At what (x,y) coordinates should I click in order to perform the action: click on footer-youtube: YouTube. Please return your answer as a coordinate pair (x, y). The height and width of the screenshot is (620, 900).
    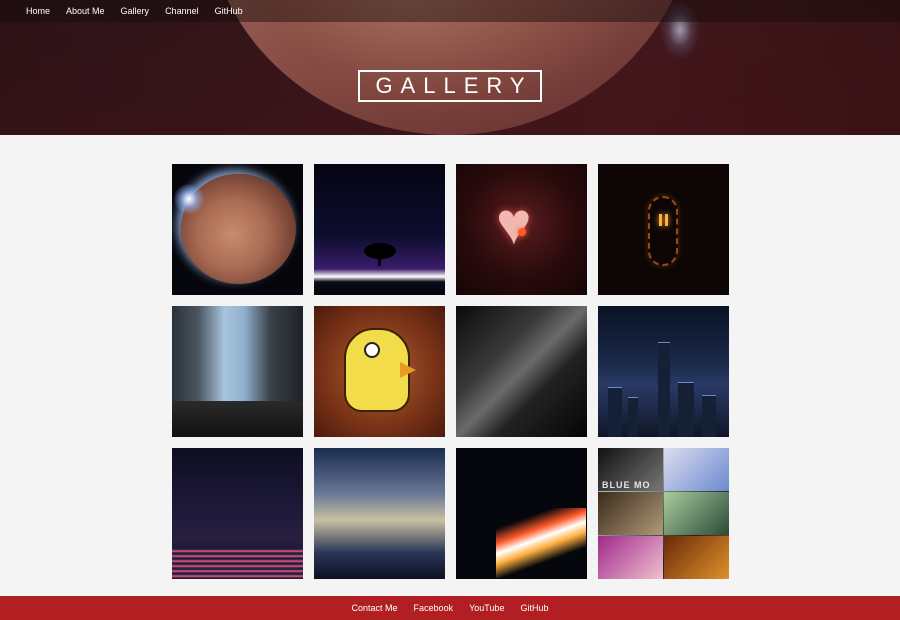
    Looking at the image, I should click on (486, 608).